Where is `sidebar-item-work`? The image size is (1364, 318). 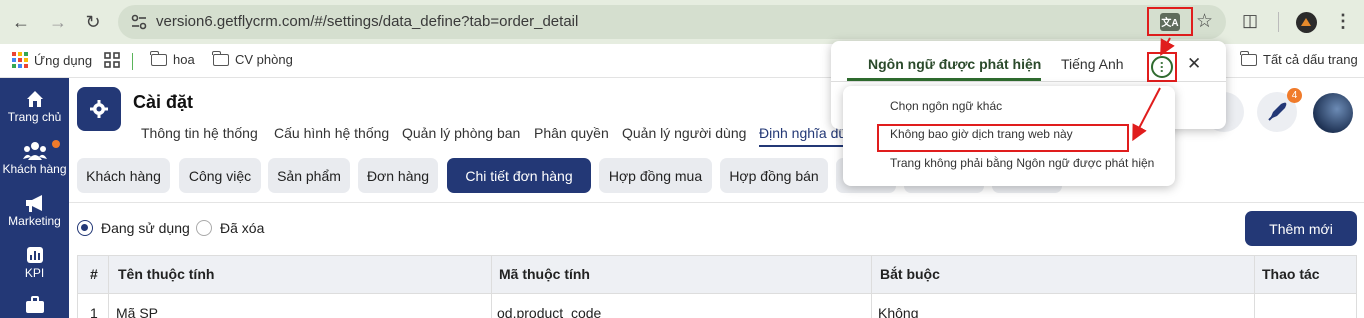 sidebar-item-work is located at coordinates (34, 305).